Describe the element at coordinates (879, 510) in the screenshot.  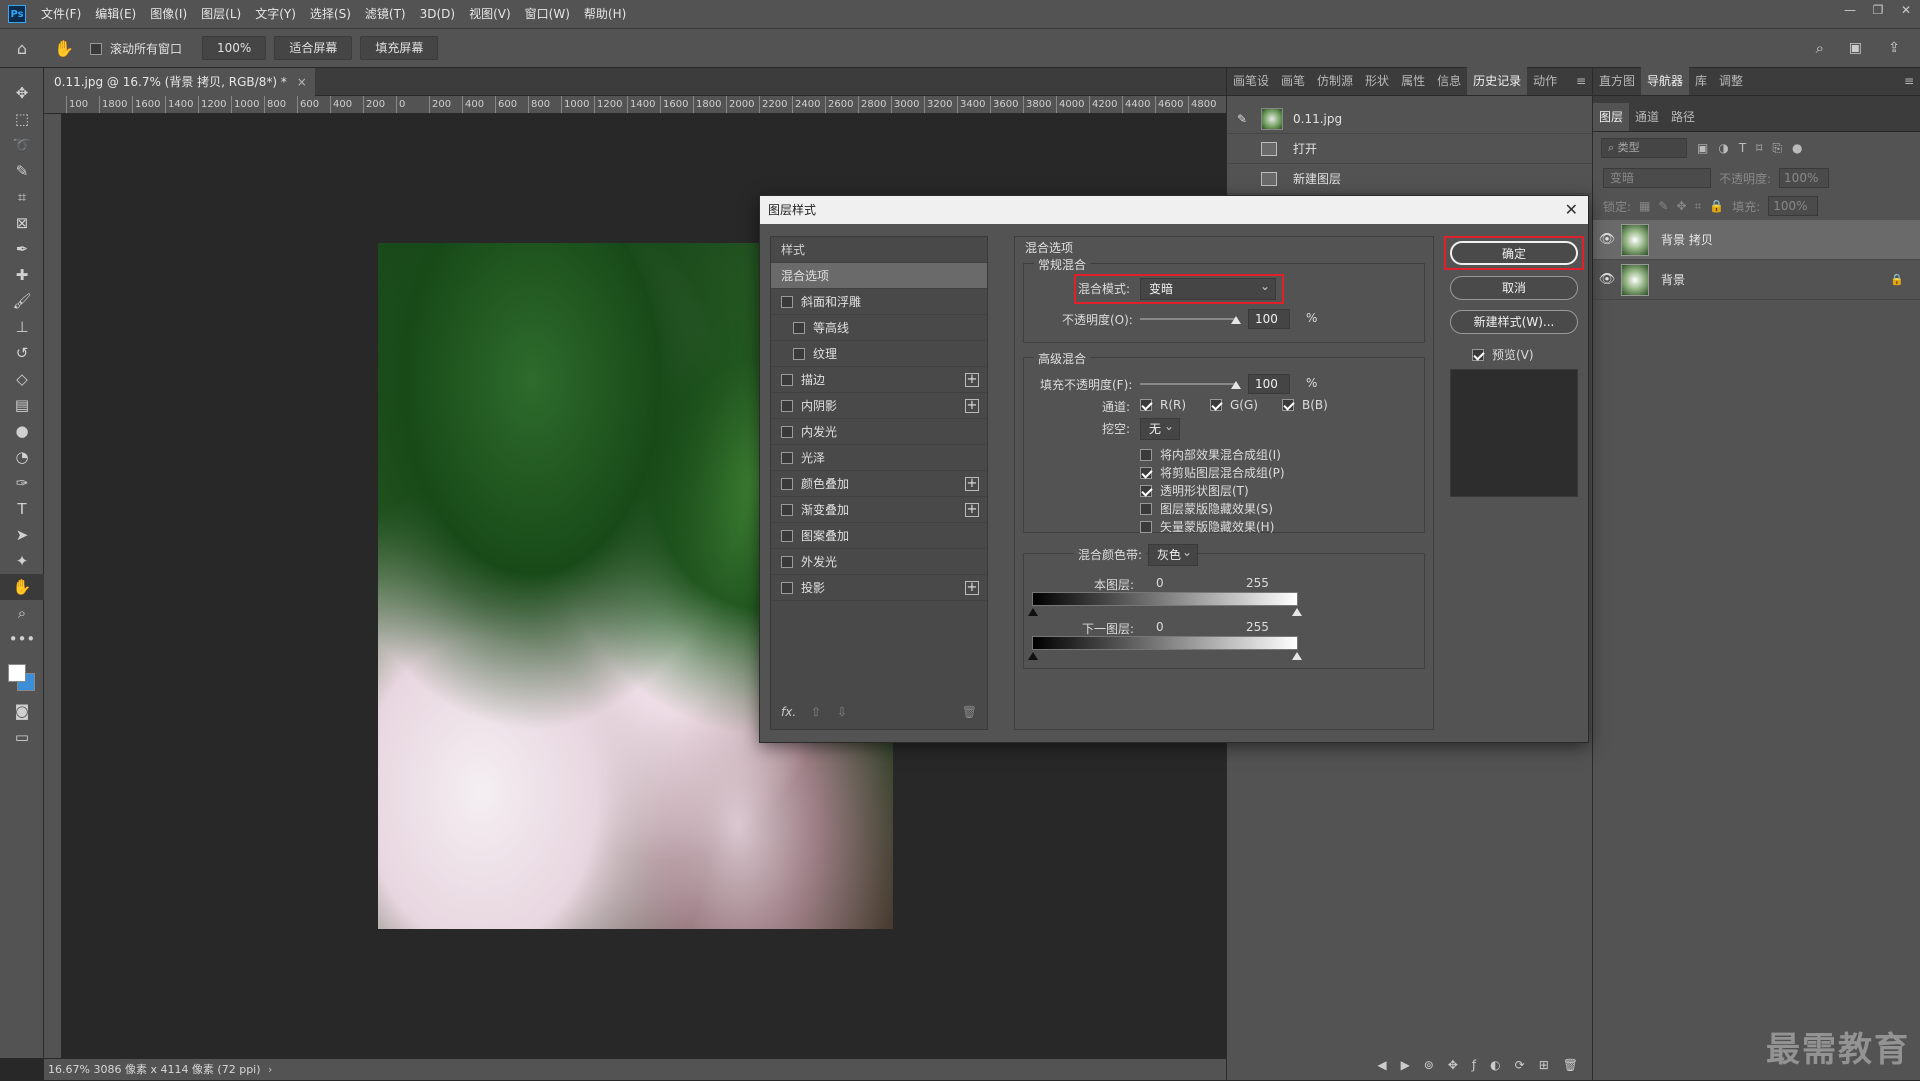
I see `style-item: 渐变叠加 +` at that location.